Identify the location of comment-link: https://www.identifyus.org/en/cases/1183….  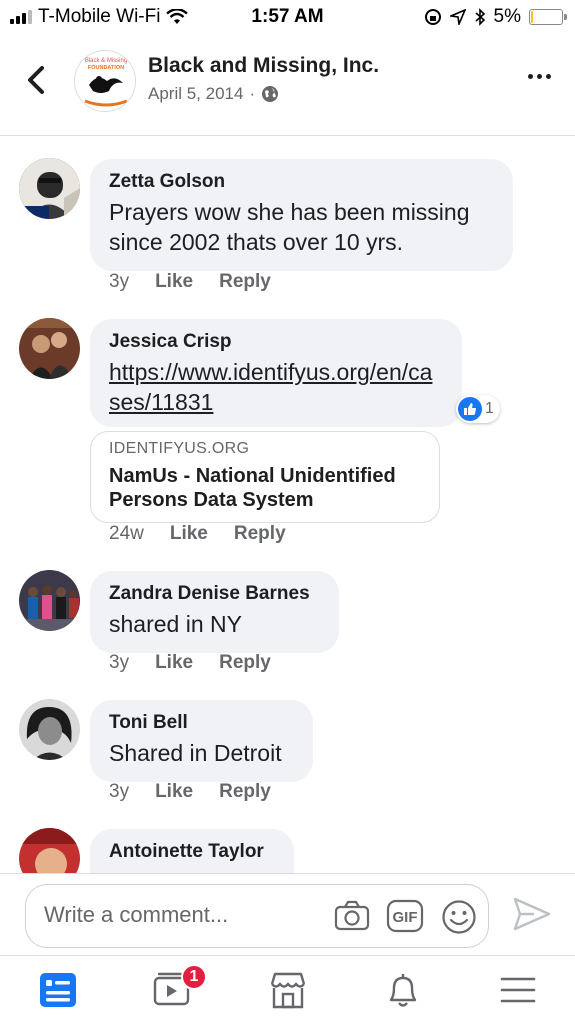
(270, 387).